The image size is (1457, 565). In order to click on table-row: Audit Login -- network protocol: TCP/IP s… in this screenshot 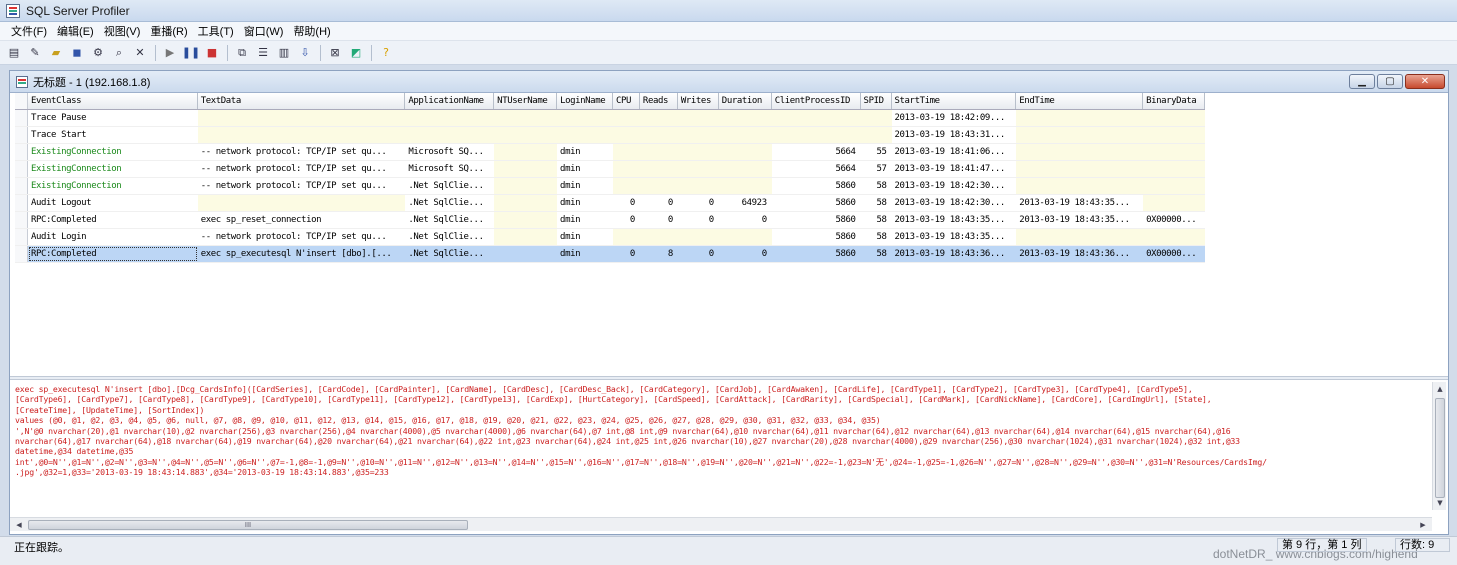, I will do `click(610, 237)`.